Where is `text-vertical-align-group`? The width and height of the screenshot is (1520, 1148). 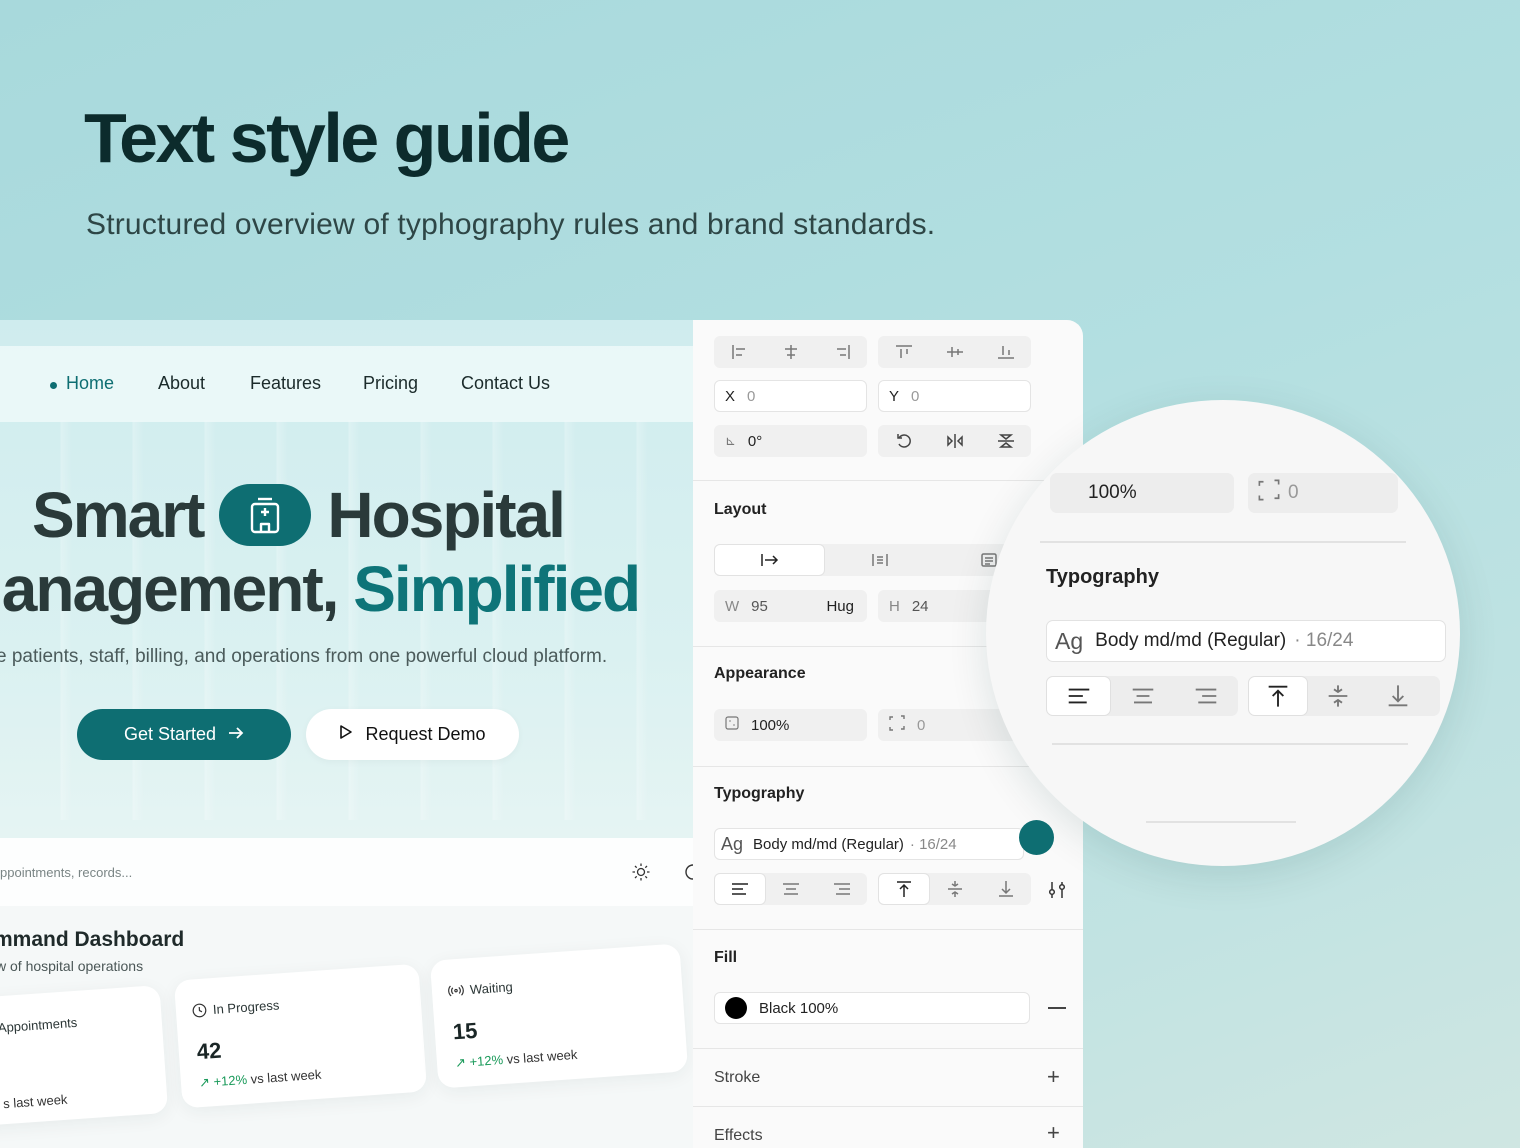 text-vertical-align-group is located at coordinates (954, 889).